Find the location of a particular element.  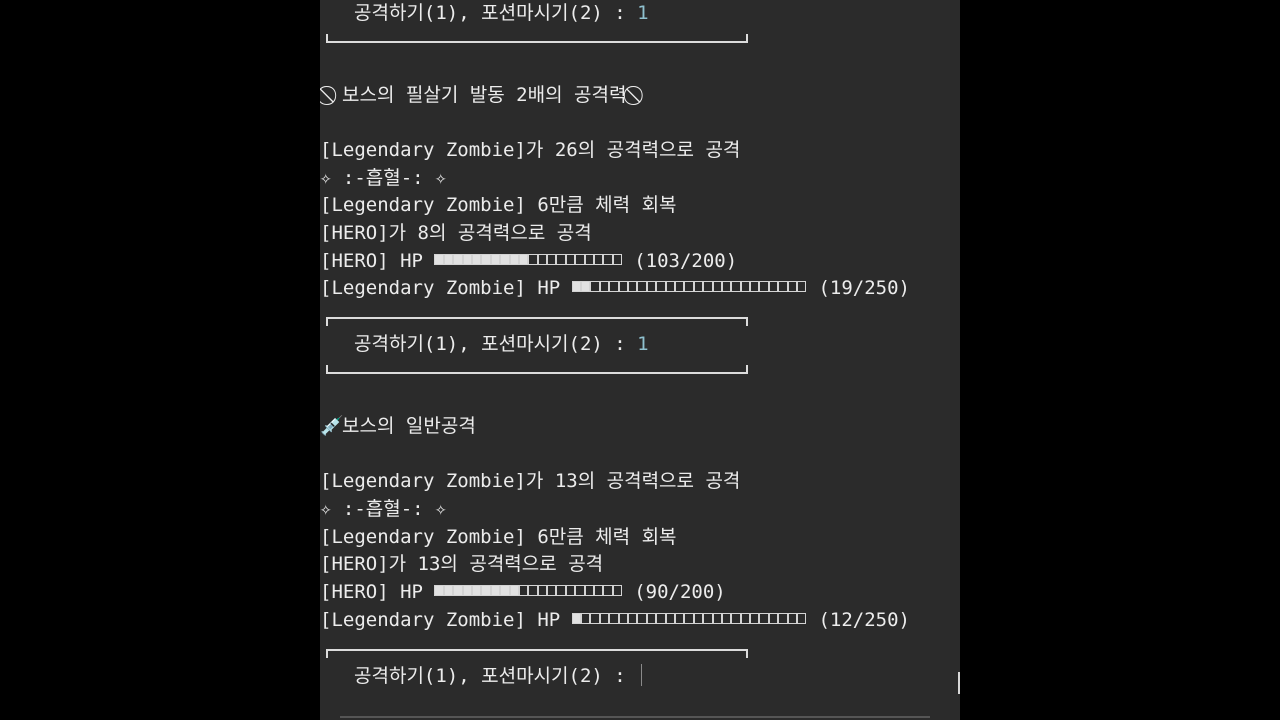

hp-value: (19/250) is located at coordinates (864, 288).